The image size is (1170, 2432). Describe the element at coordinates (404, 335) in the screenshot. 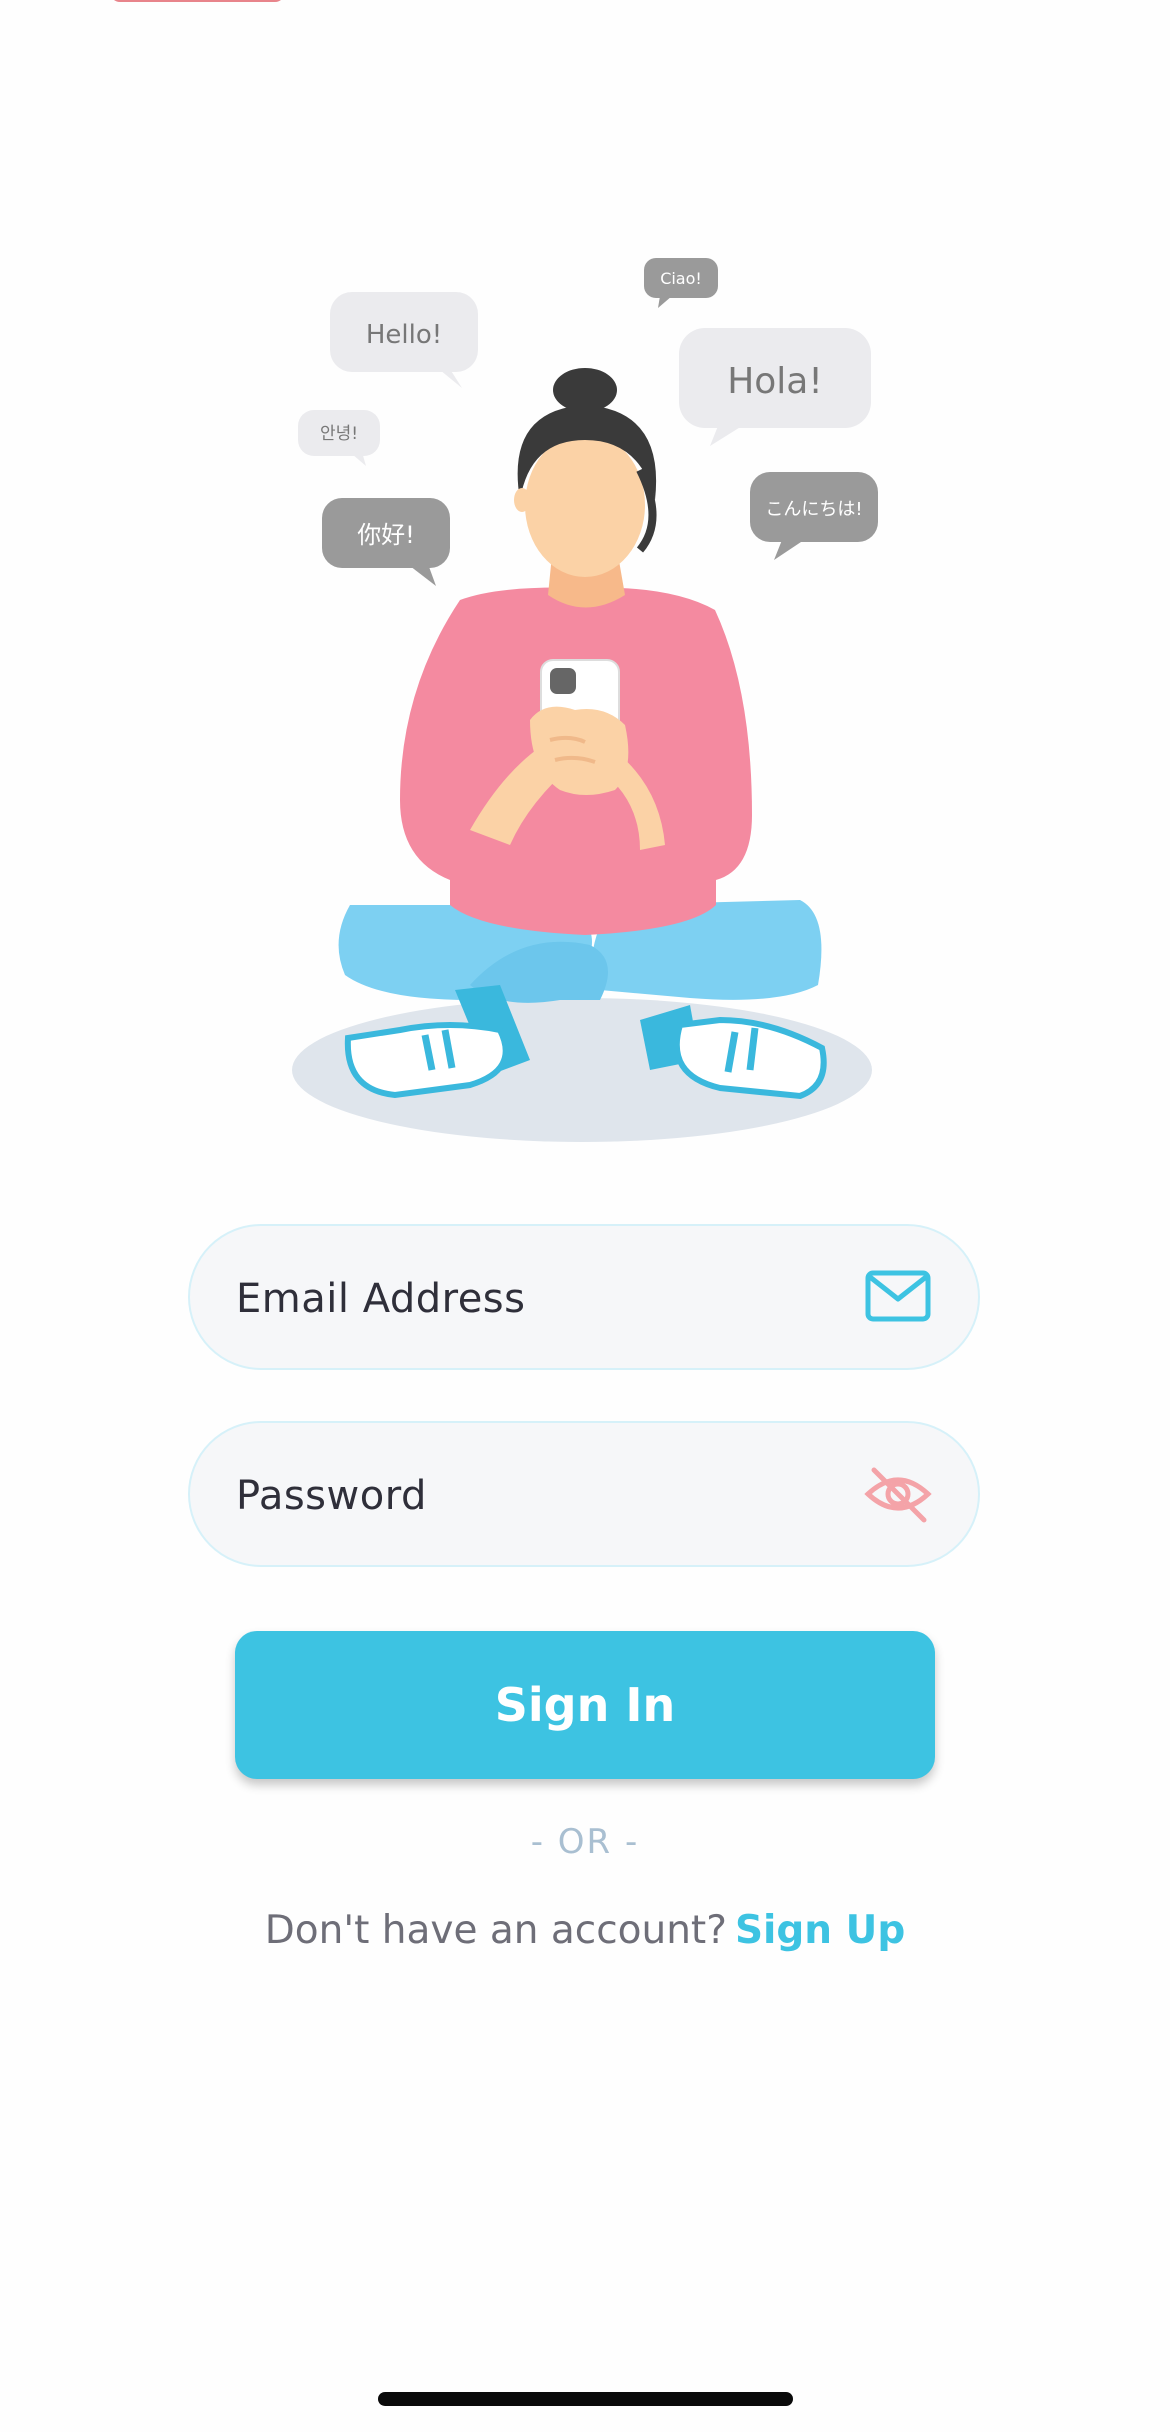

I see `bubble-hello-text: Hello!` at that location.